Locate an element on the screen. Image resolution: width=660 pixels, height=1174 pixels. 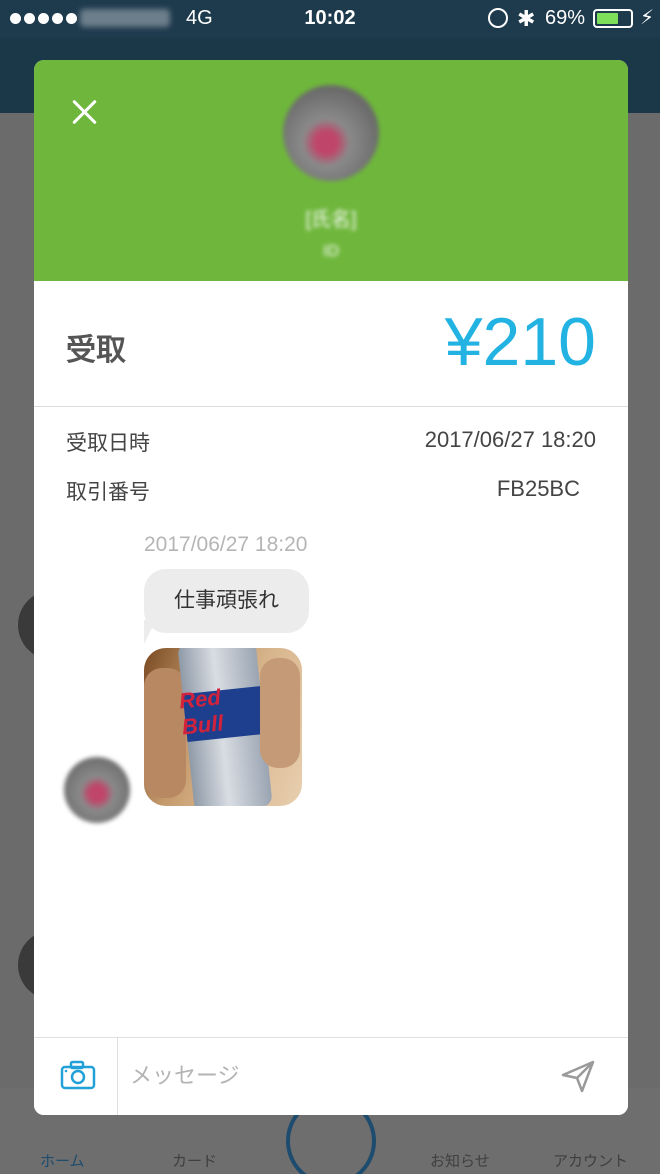
message-sender-avatar is located at coordinates (97, 790).